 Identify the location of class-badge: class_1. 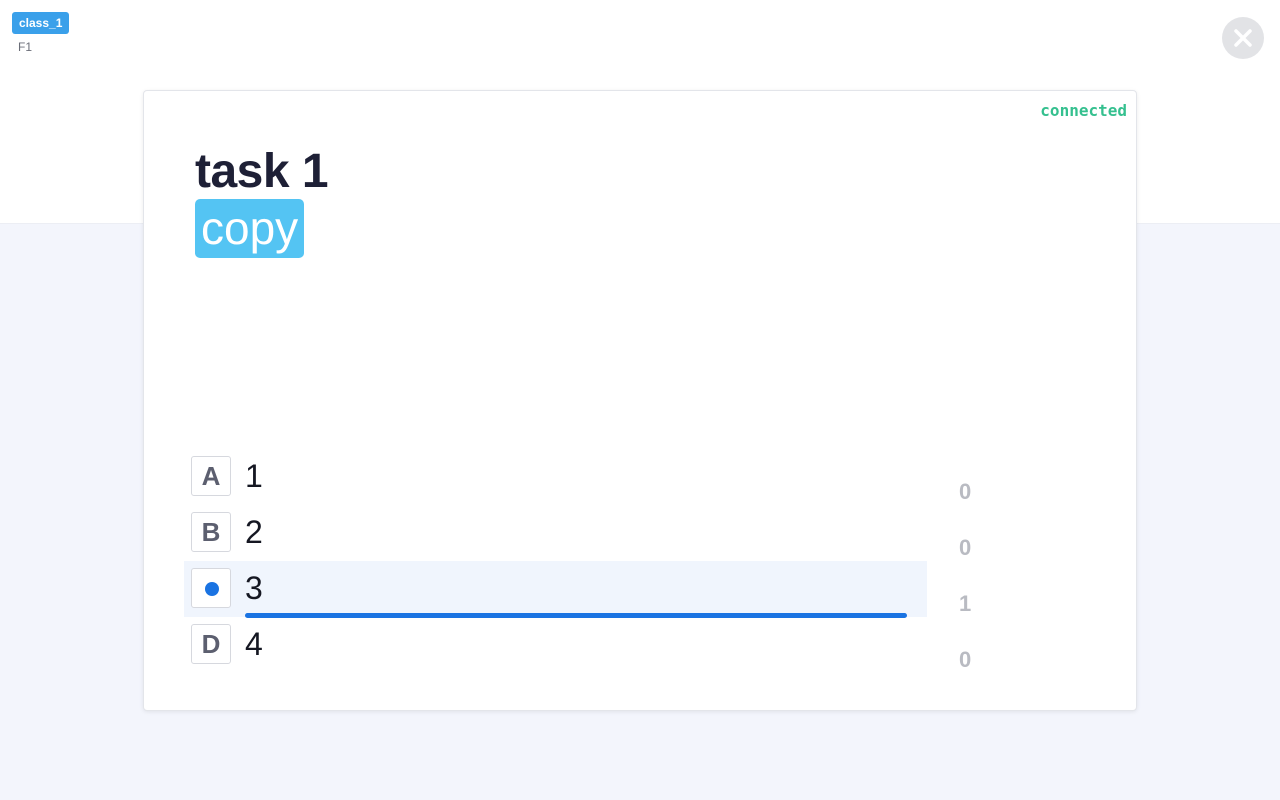
(41, 23).